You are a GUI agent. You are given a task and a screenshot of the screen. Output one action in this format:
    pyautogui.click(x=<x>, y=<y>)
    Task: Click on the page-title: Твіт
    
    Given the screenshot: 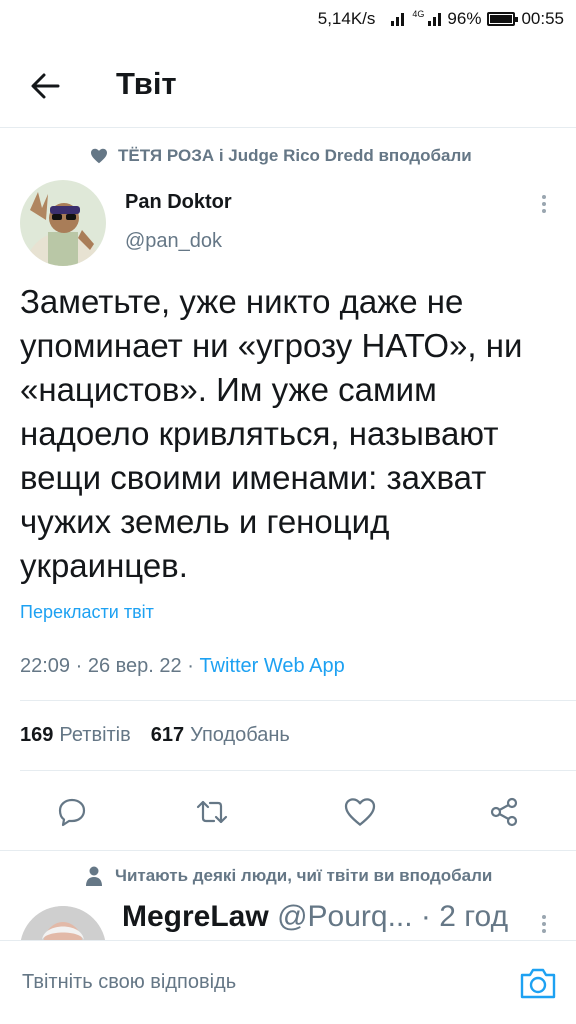 What is the action you would take?
    pyautogui.click(x=146, y=83)
    